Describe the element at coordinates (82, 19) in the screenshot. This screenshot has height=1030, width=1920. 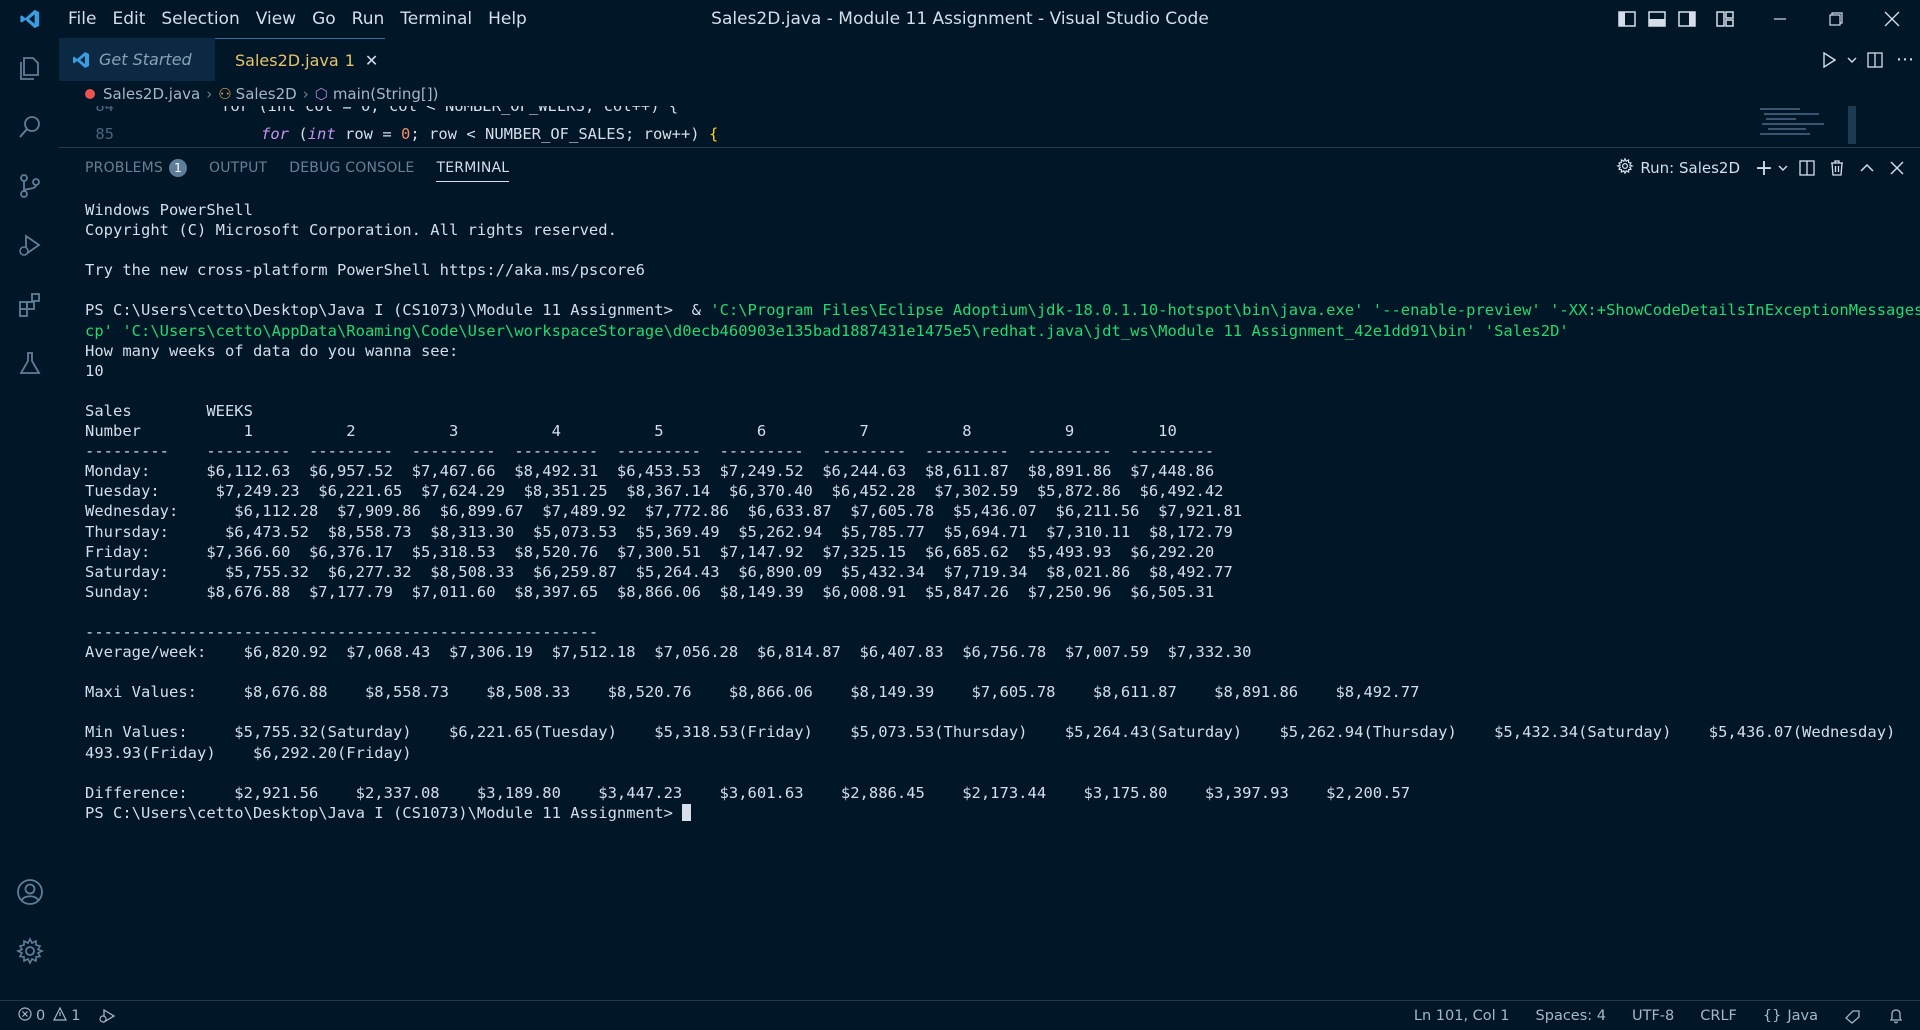
I see `menu-file: File` at that location.